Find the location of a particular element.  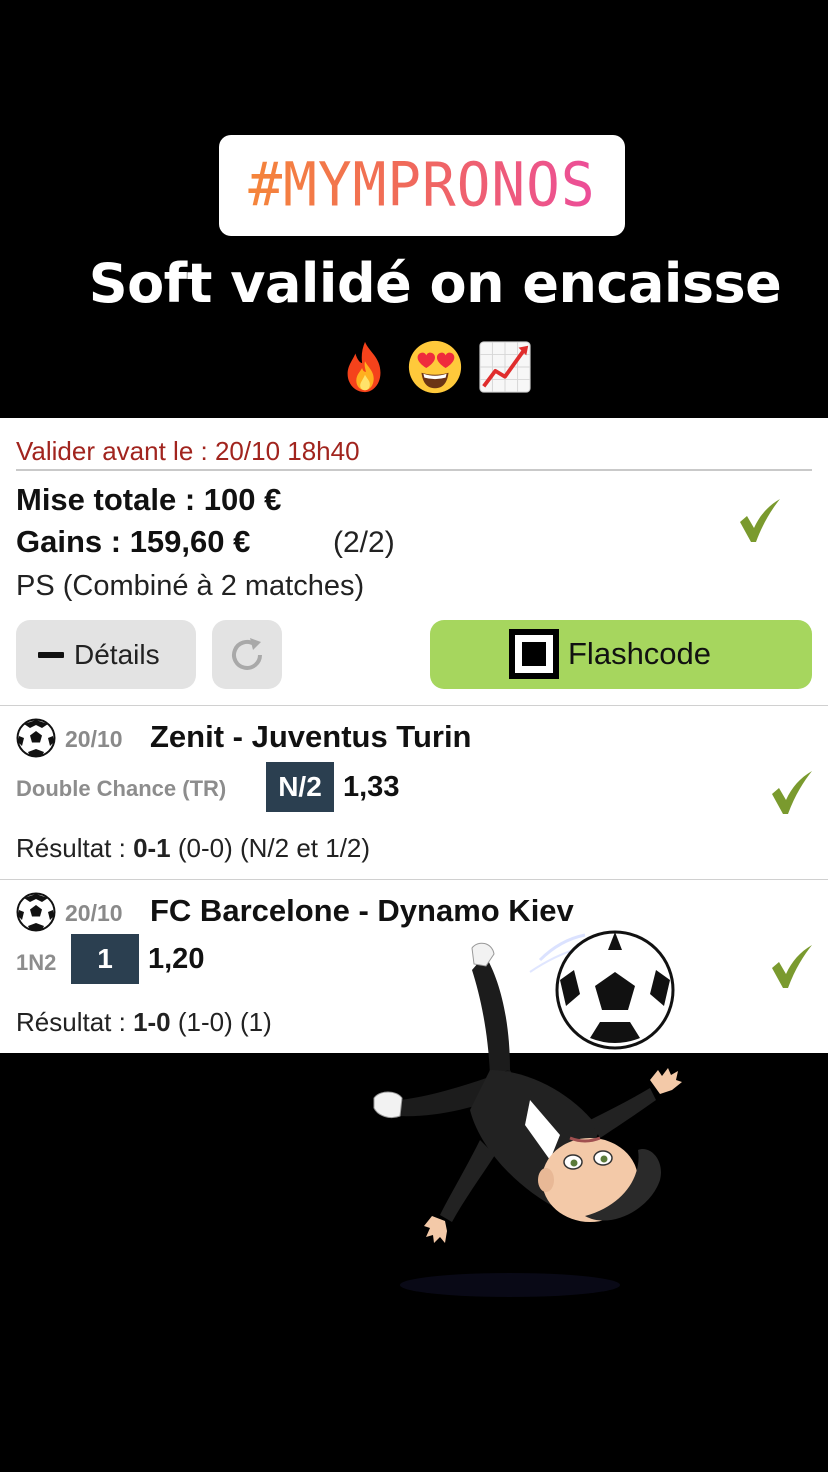

match-teams: Zenit - Juventus Turin is located at coordinates (311, 736).